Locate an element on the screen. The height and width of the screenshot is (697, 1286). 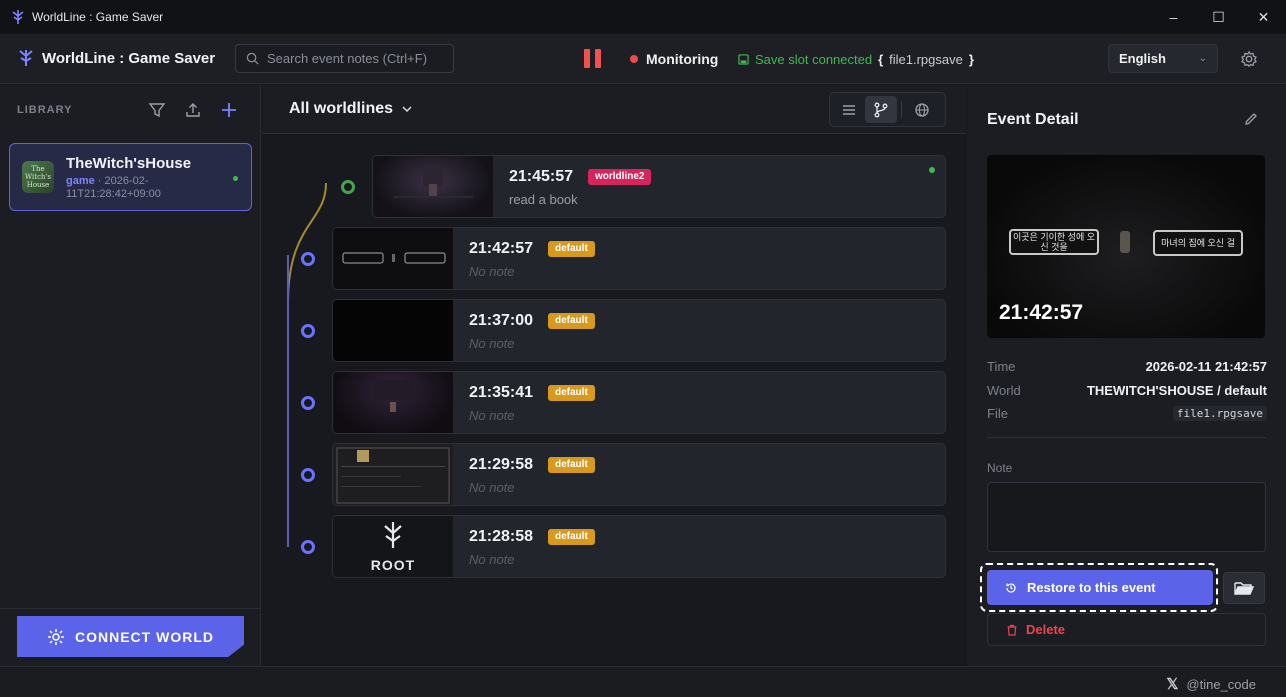
window-titlebar: WorldLine : Game Saver – ☐ ✕ is located at coordinates (643, 17).